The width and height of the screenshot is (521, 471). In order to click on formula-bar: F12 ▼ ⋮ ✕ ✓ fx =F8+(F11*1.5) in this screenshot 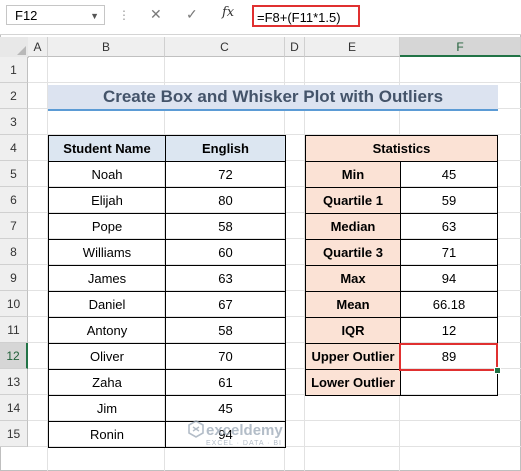, I will do `click(260, 17)`.